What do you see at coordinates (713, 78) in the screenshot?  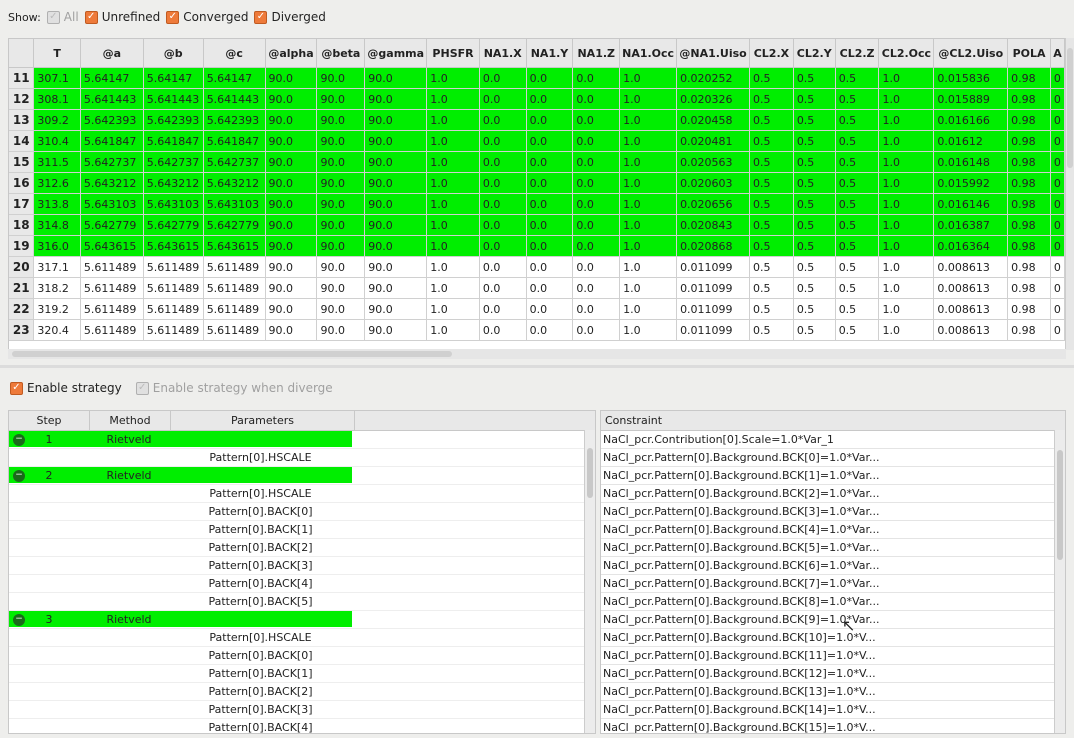 I see `table-cell: 0.020252` at bounding box center [713, 78].